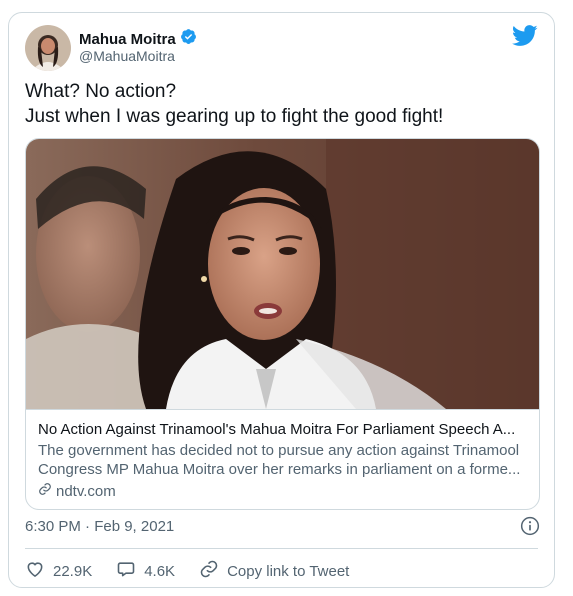  I want to click on like-button: 22.9K, so click(58, 571).